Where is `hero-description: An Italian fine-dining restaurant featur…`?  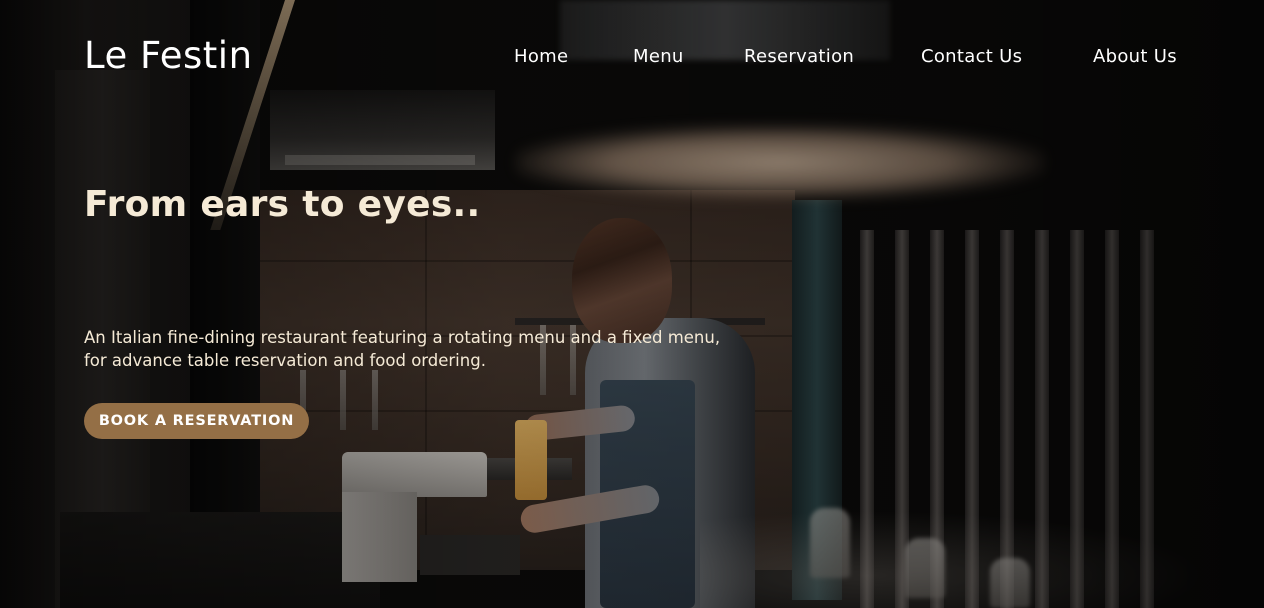
hero-description: An Italian fine-dining restaurant featur… is located at coordinates (402, 349).